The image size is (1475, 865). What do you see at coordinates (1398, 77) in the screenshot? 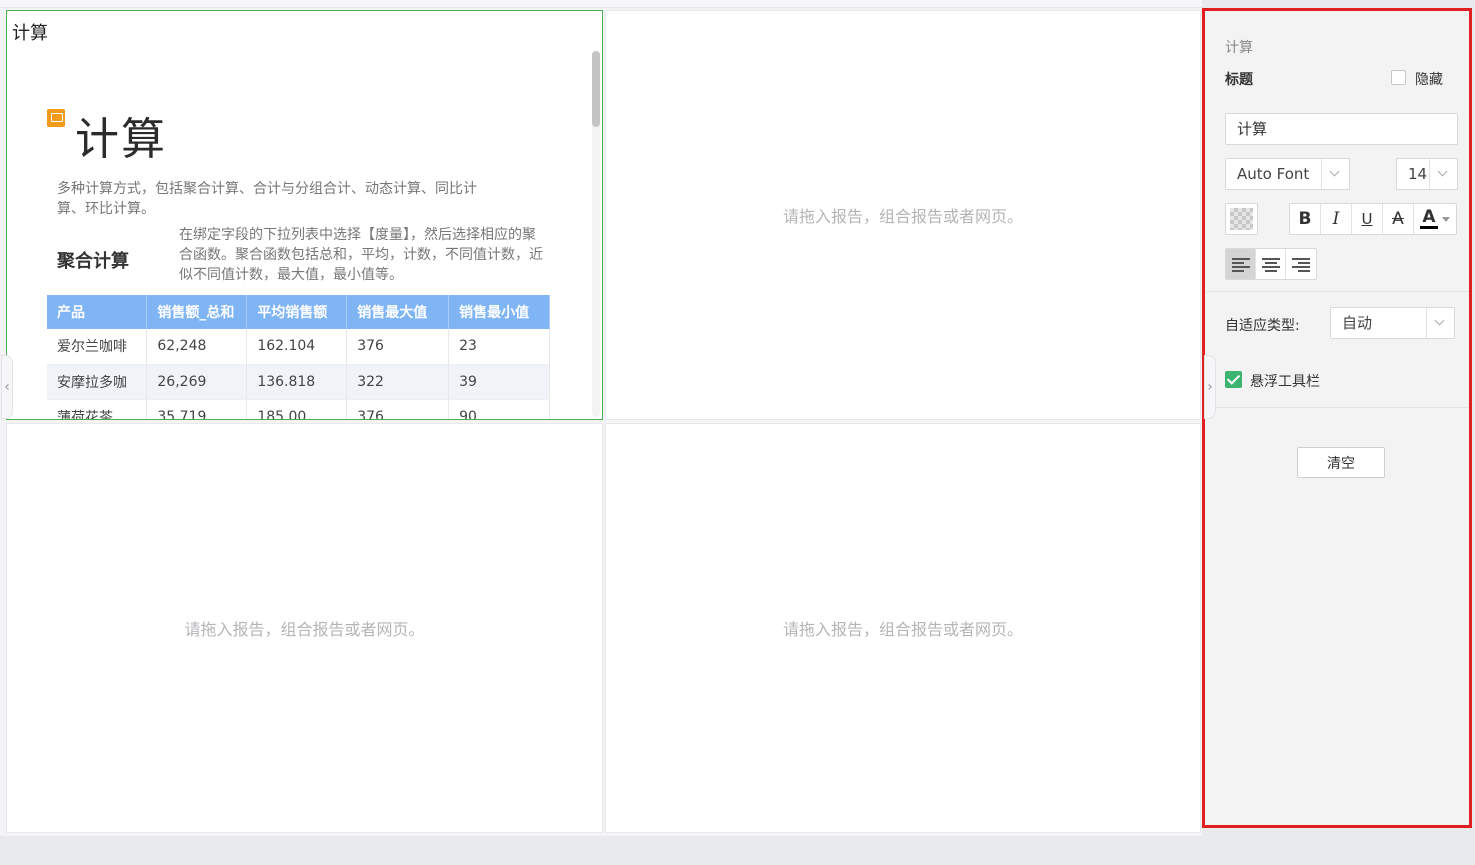
I see `hide-title-checkbox` at bounding box center [1398, 77].